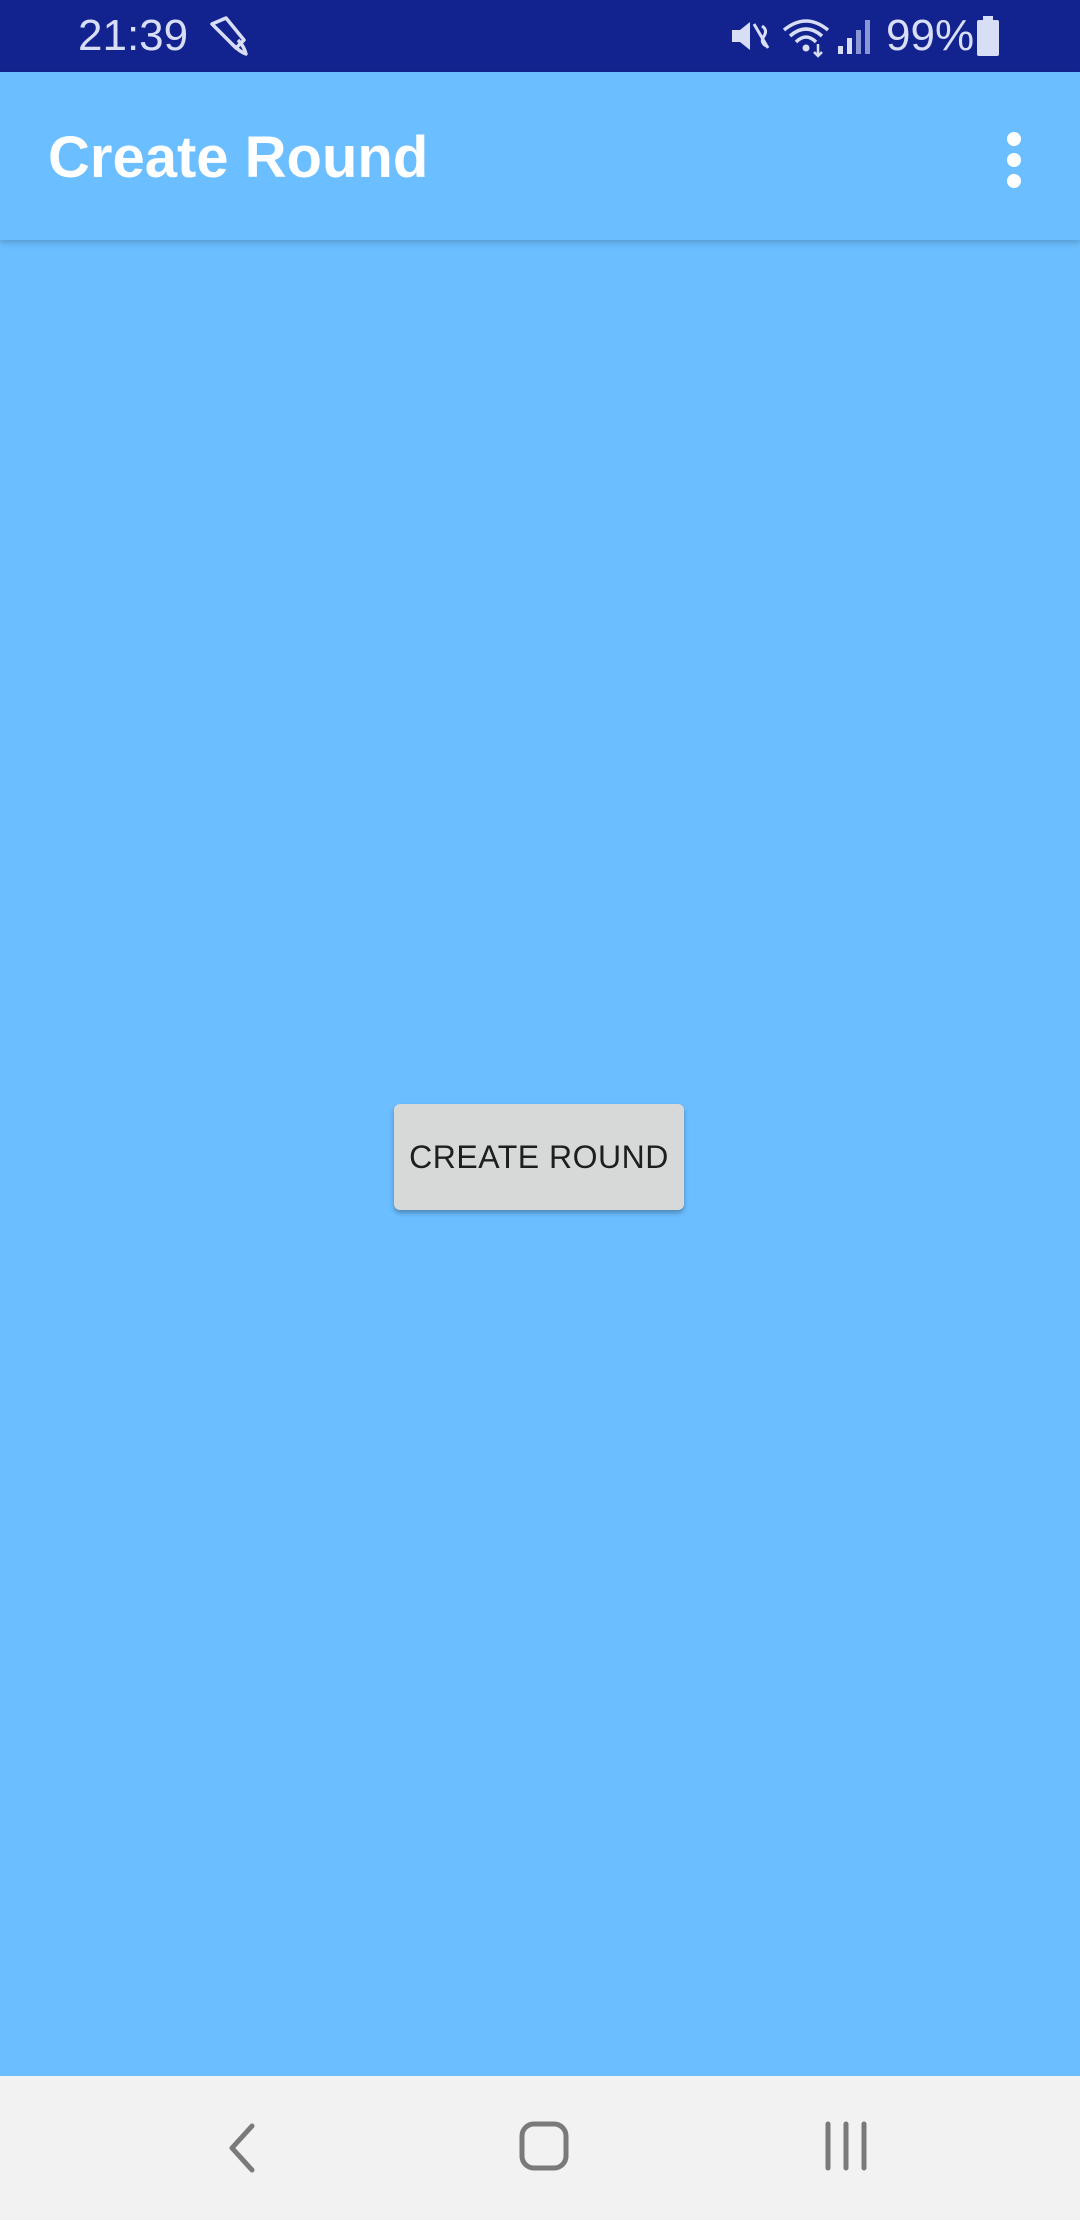  Describe the element at coordinates (242, 2148) in the screenshot. I see `back-icon` at that location.